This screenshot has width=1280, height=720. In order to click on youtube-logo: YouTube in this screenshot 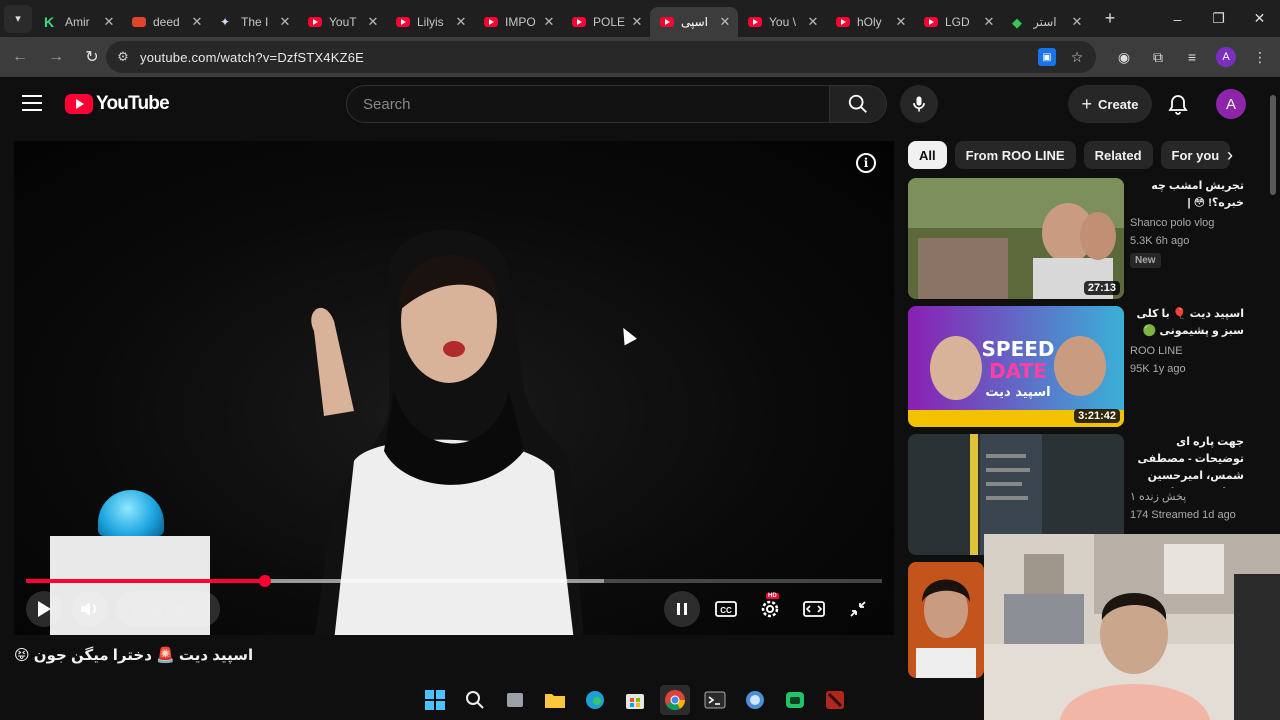, I will do `click(117, 104)`.